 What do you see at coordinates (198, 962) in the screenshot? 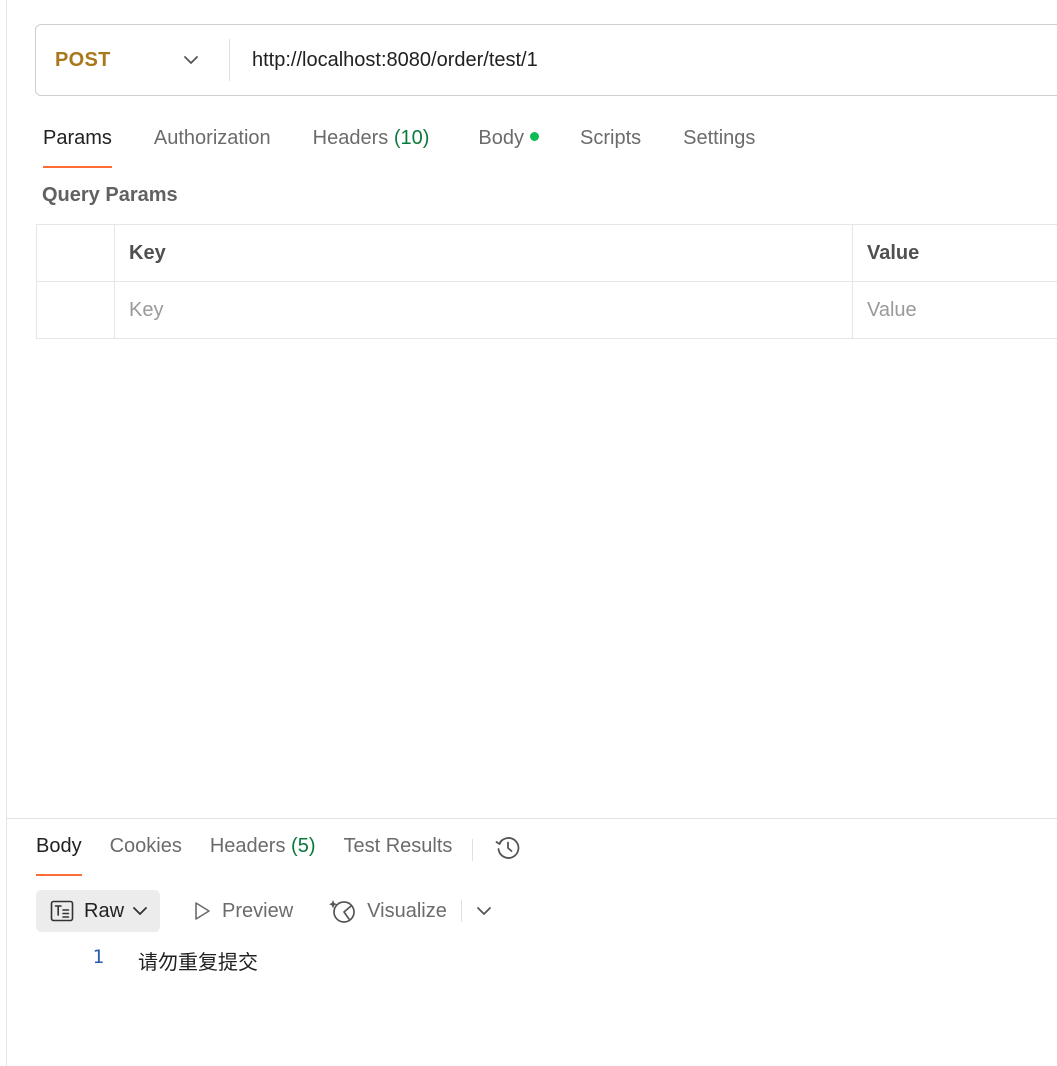
I see `response-body-text: 请勿重复提交` at bounding box center [198, 962].